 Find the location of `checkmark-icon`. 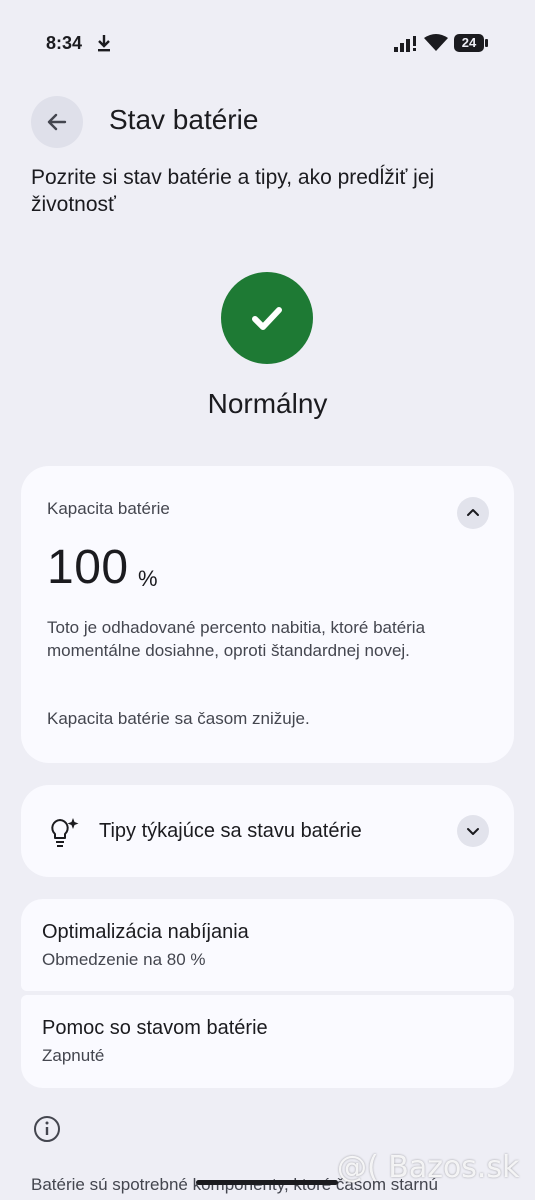

checkmark-icon is located at coordinates (267, 318).